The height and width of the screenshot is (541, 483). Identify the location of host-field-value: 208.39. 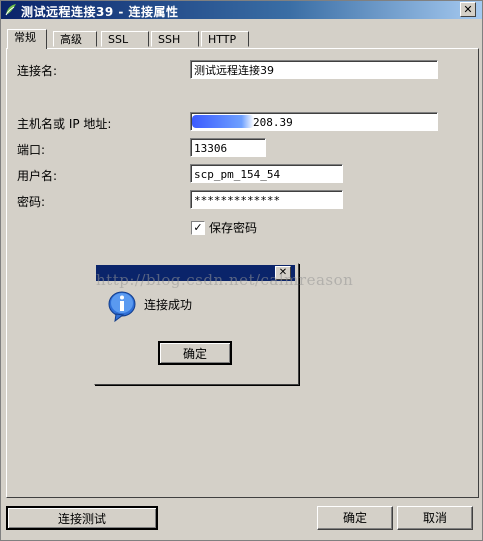
(273, 122).